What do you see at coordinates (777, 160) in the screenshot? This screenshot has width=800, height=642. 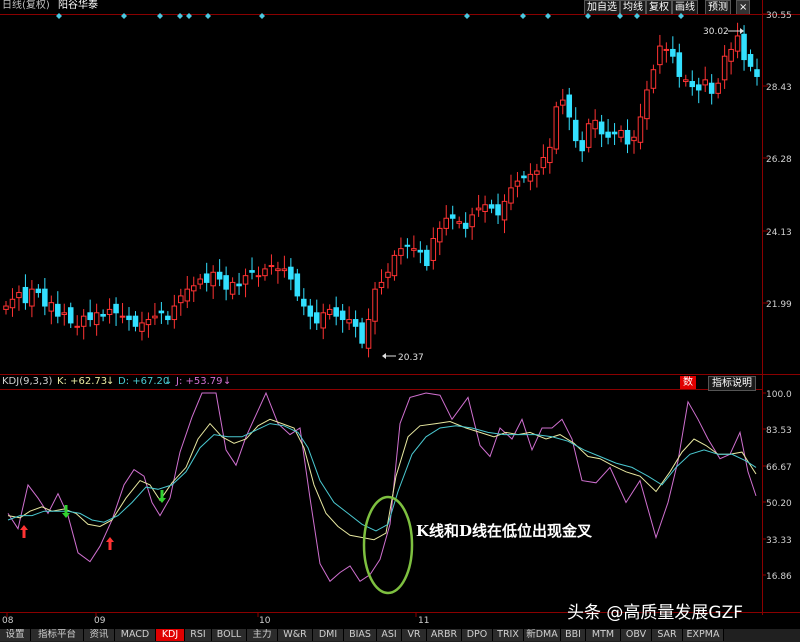 I see `price-axis: 30.55 28.43 26.28 24.13 21.99` at bounding box center [777, 160].